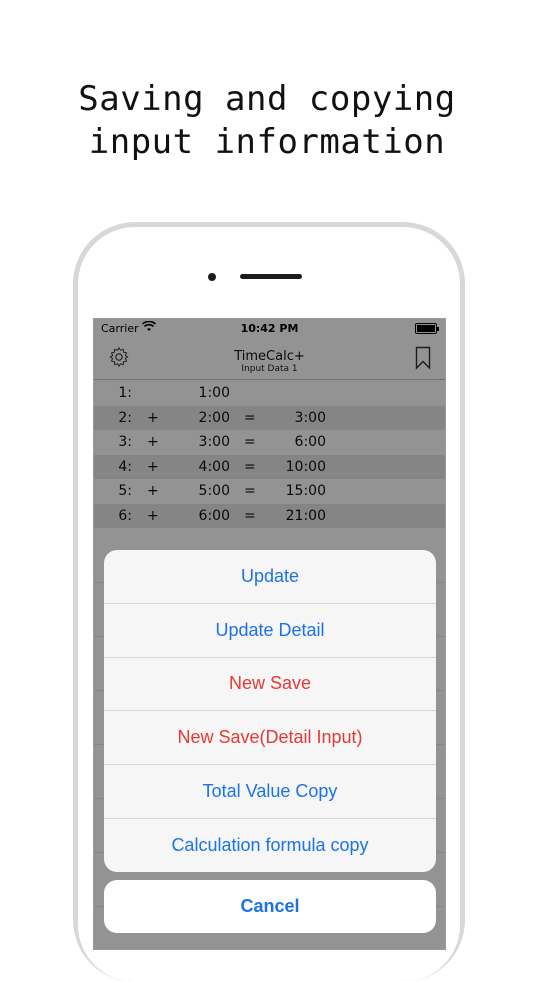  What do you see at coordinates (270, 845) in the screenshot?
I see `calculation-formula-copy-button: Calculation formula copy` at bounding box center [270, 845].